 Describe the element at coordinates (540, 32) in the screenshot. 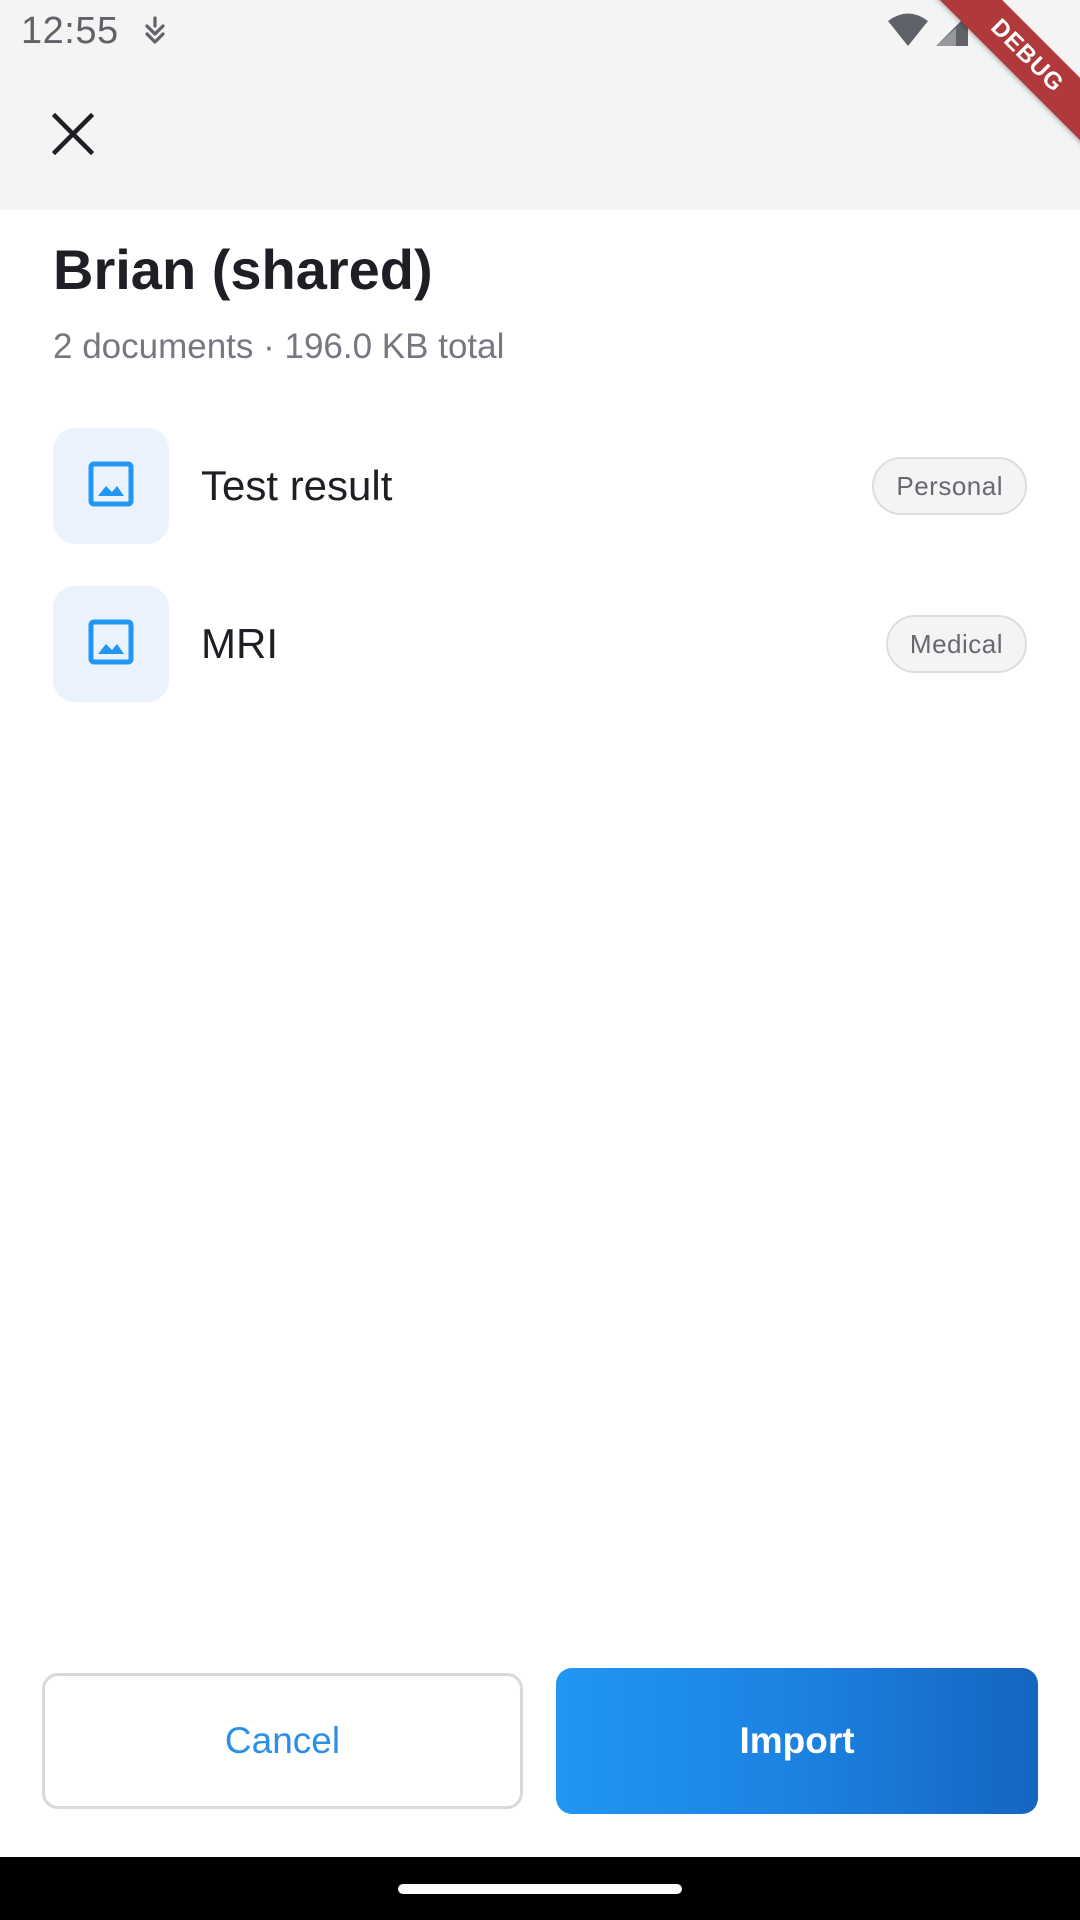

I see `status-bar: 12:55` at that location.